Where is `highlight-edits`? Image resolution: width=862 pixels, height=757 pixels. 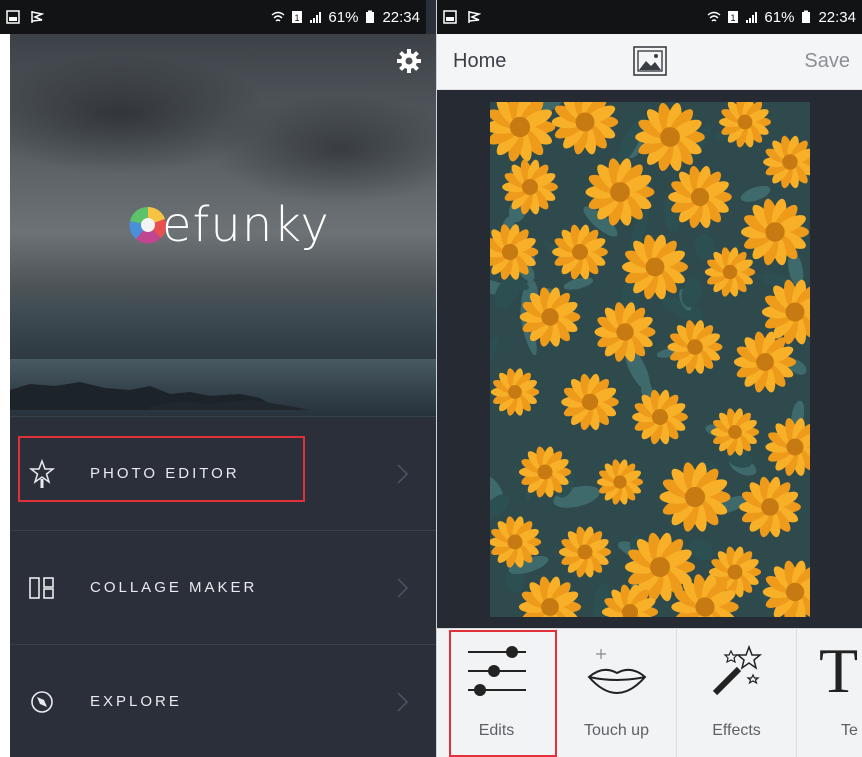 highlight-edits is located at coordinates (503, 693).